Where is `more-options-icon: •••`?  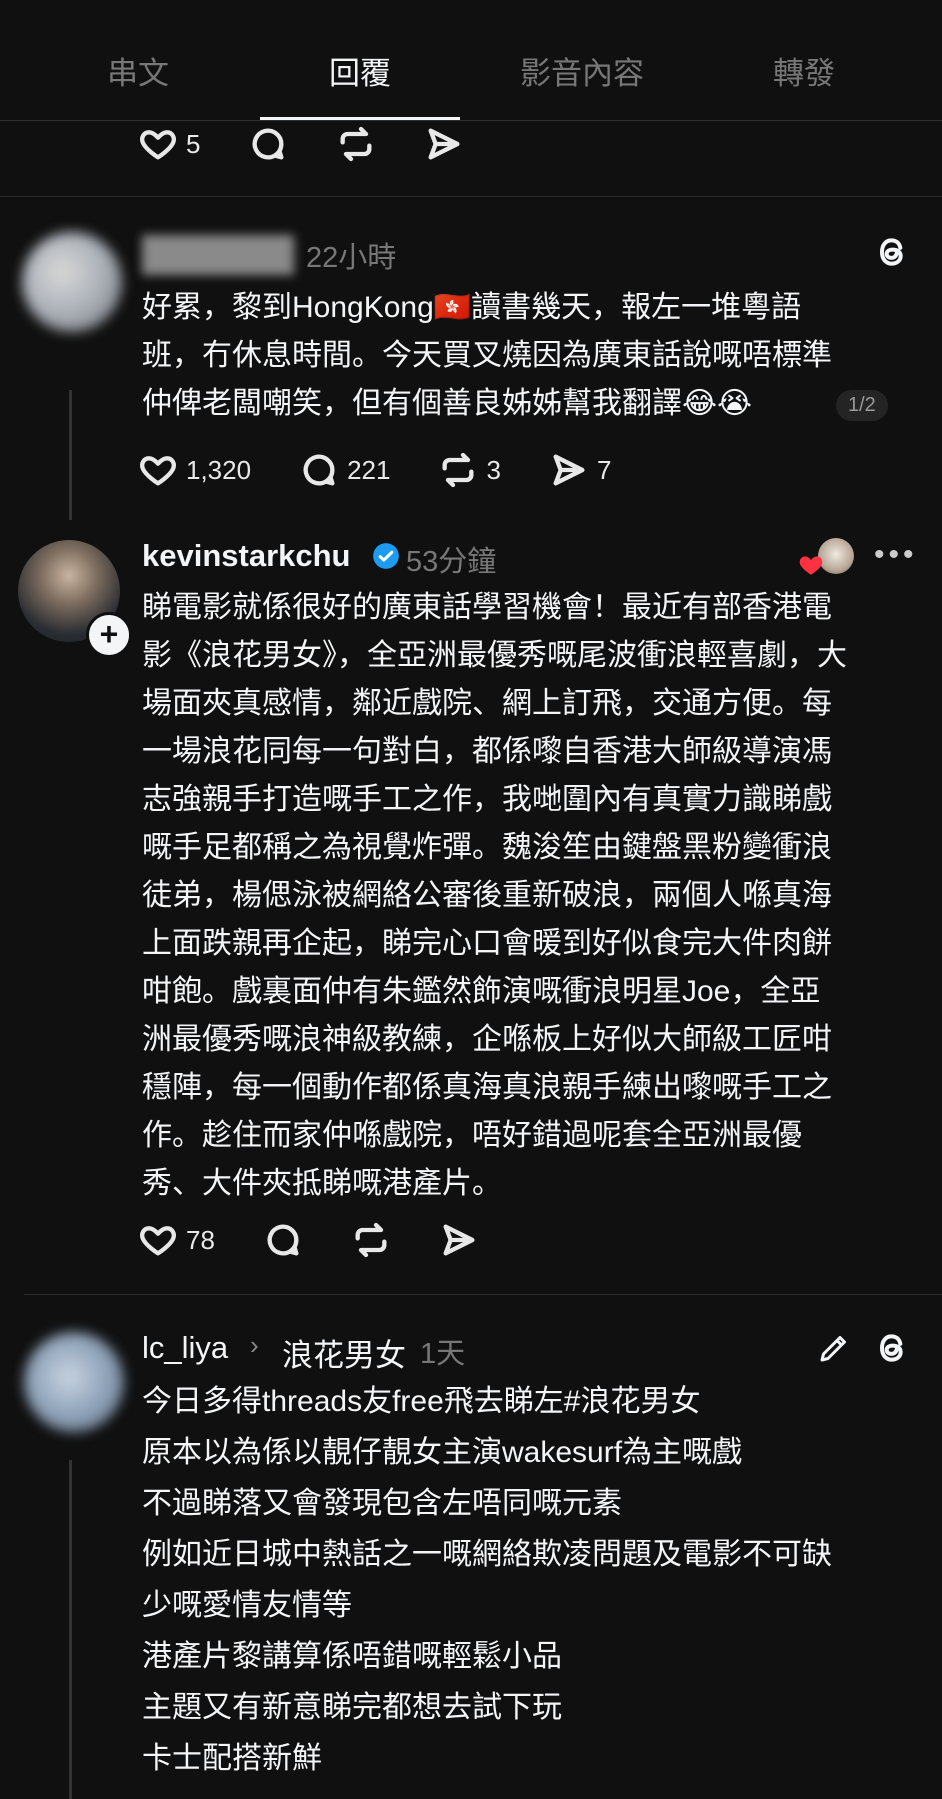 more-options-icon: ••• is located at coordinates (896, 555).